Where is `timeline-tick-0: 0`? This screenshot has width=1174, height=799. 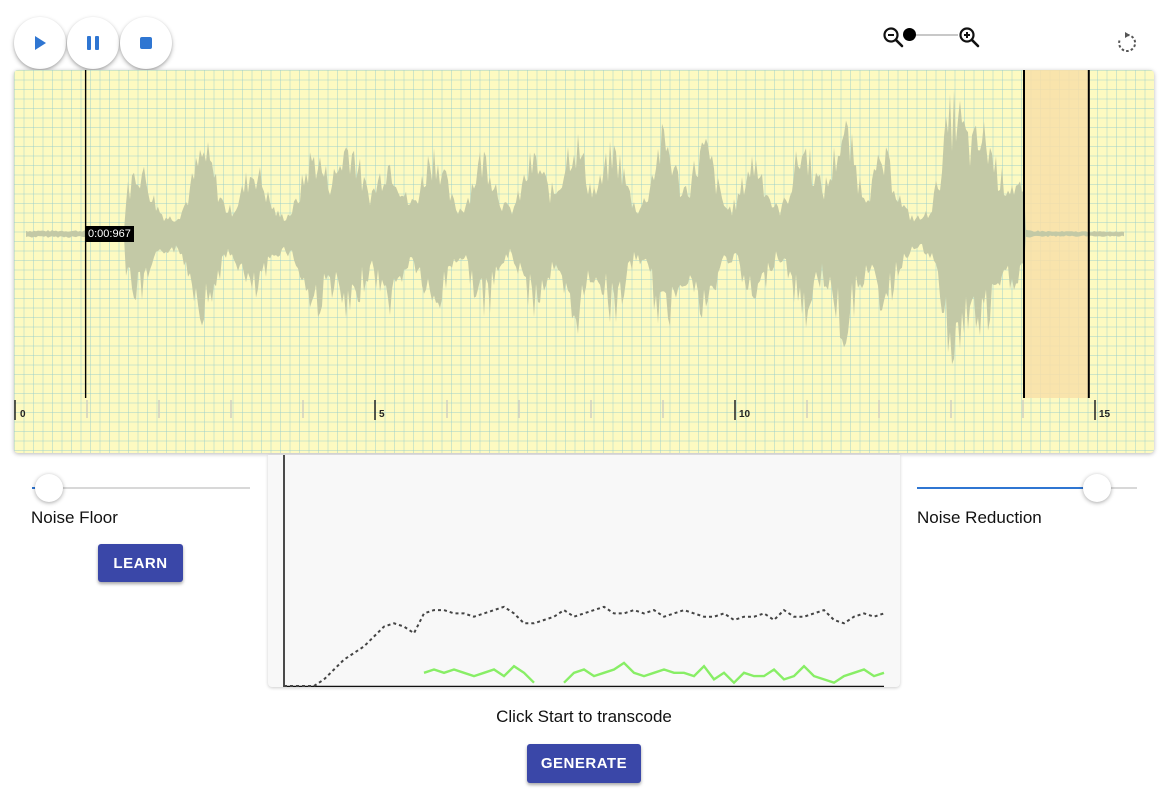
timeline-tick-0: 0 is located at coordinates (23, 414).